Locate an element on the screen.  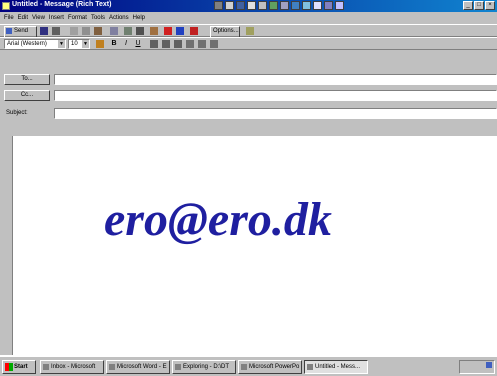
folder-icon is located at coordinates (178, 367).